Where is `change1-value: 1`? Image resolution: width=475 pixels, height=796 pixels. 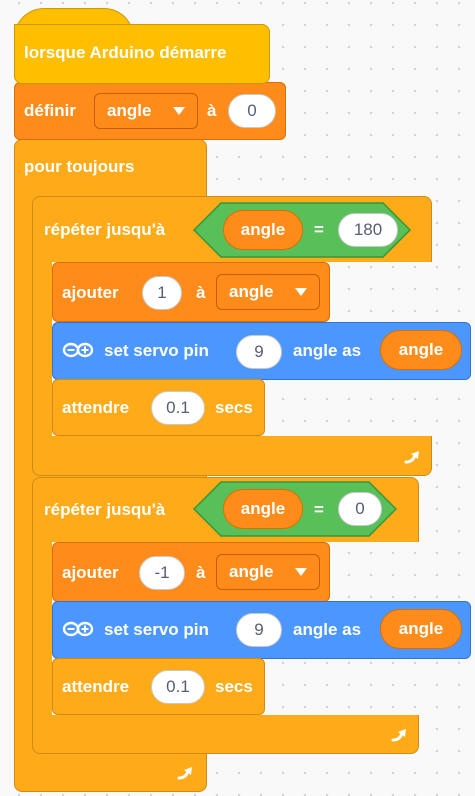 change1-value: 1 is located at coordinates (162, 293).